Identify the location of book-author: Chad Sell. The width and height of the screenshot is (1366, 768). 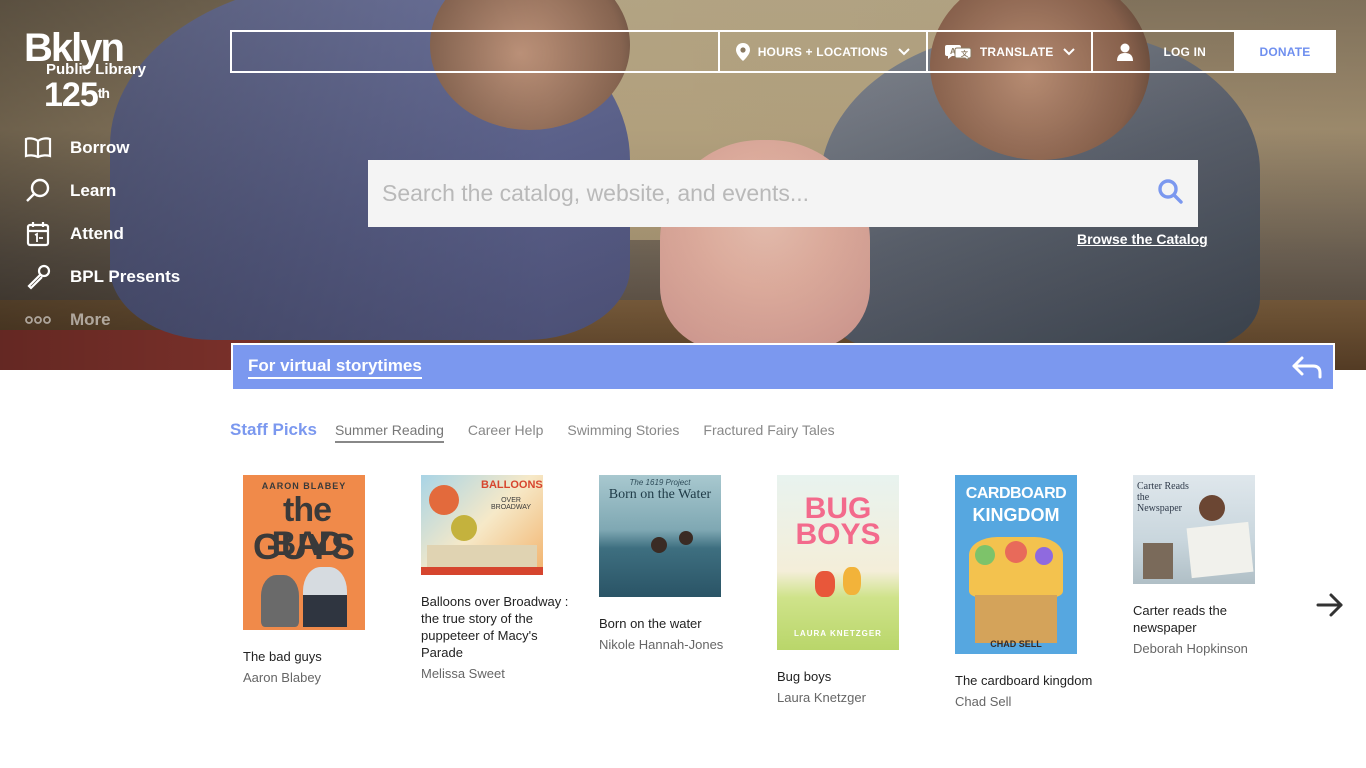
(983, 701).